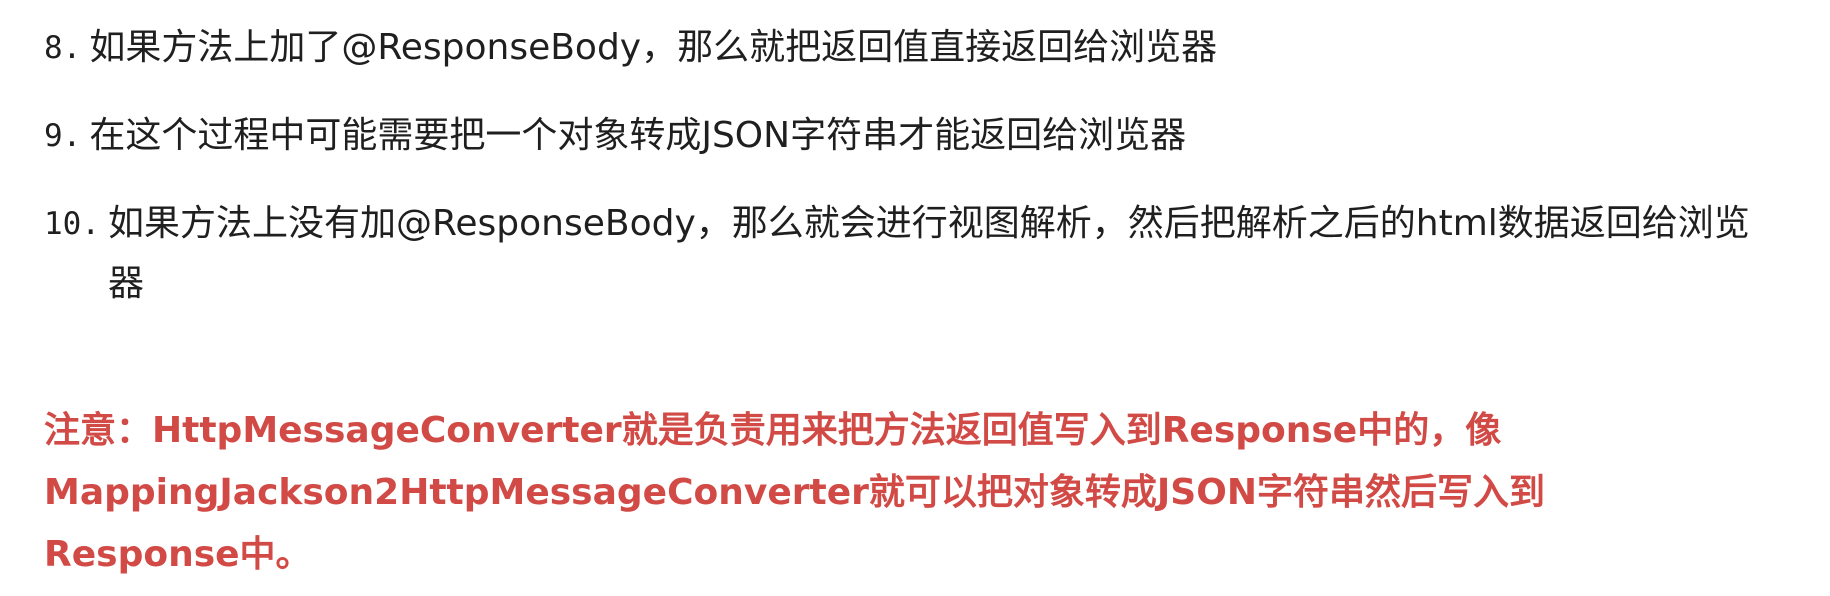  What do you see at coordinates (72, 224) in the screenshot?
I see `list-item-number: 10.` at bounding box center [72, 224].